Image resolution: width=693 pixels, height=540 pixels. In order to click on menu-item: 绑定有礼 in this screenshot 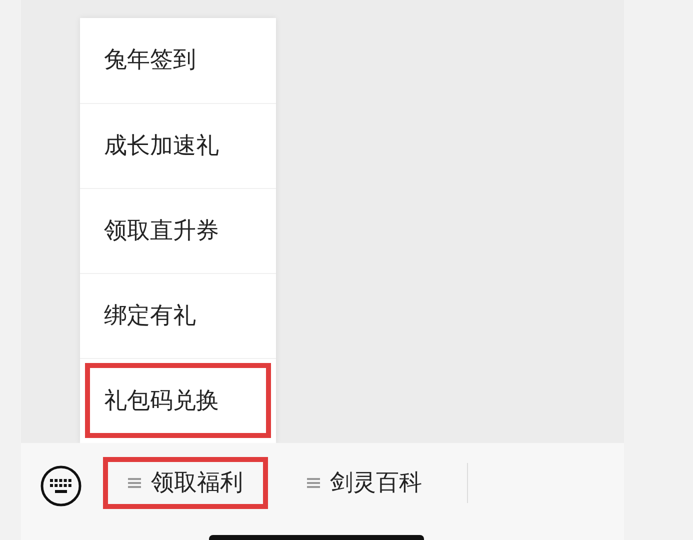, I will do `click(178, 315)`.